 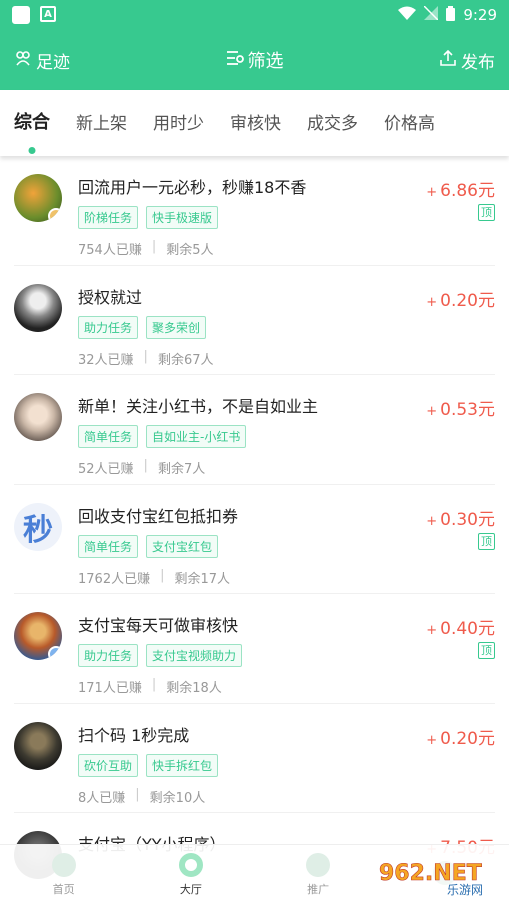 What do you see at coordinates (196, 436) in the screenshot?
I see `task-tag: 自如业主-小红书` at bounding box center [196, 436].